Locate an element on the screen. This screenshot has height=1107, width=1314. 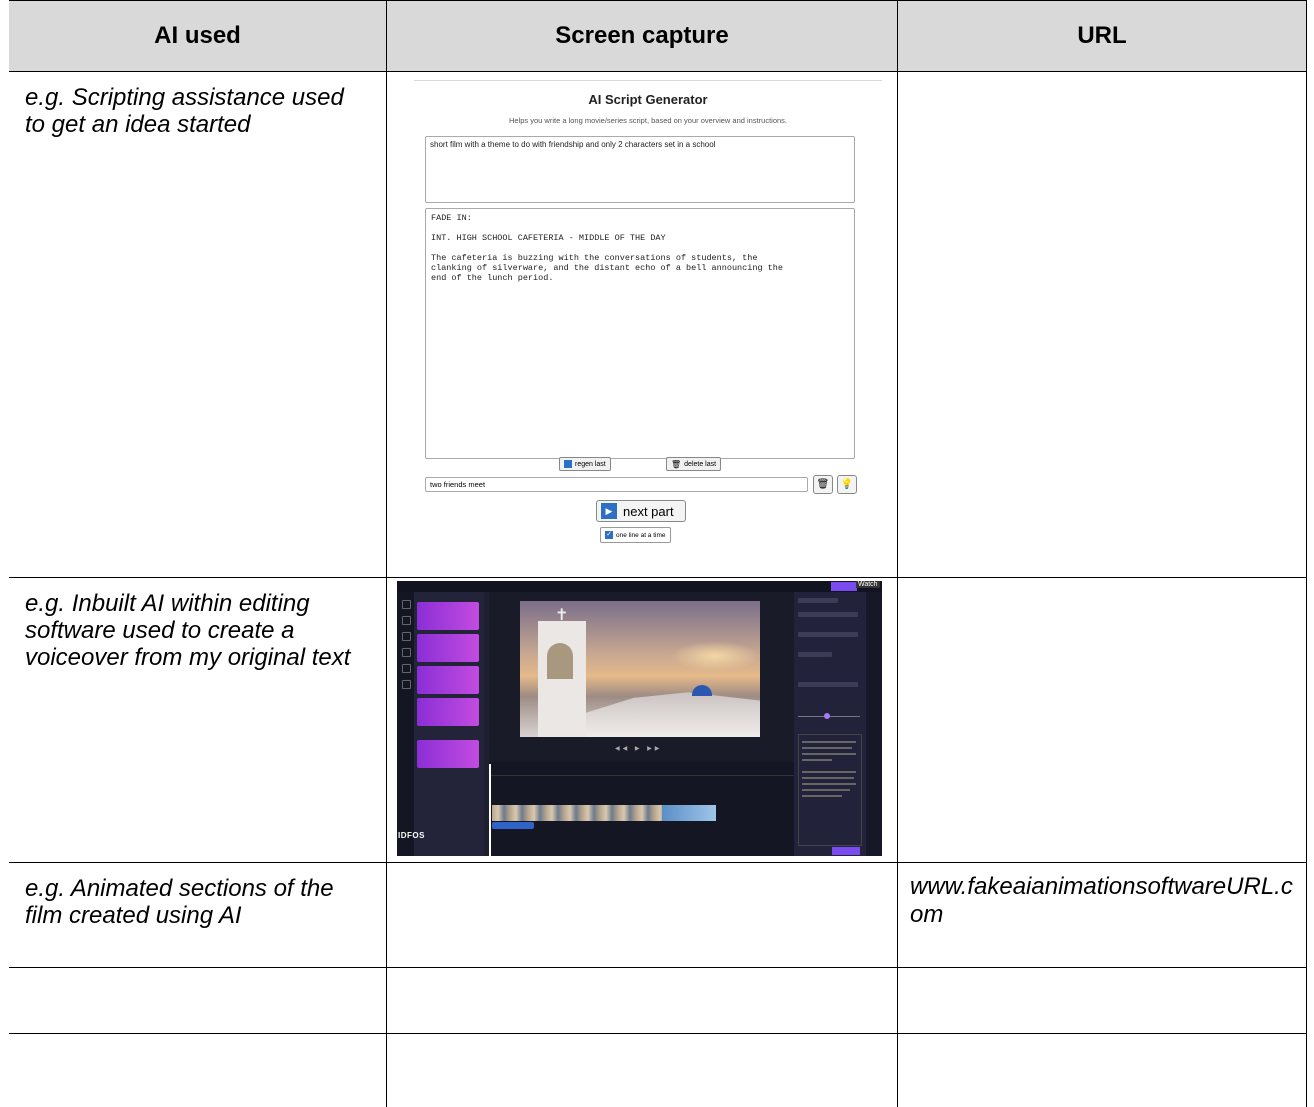
media-icon is located at coordinates (406, 604).